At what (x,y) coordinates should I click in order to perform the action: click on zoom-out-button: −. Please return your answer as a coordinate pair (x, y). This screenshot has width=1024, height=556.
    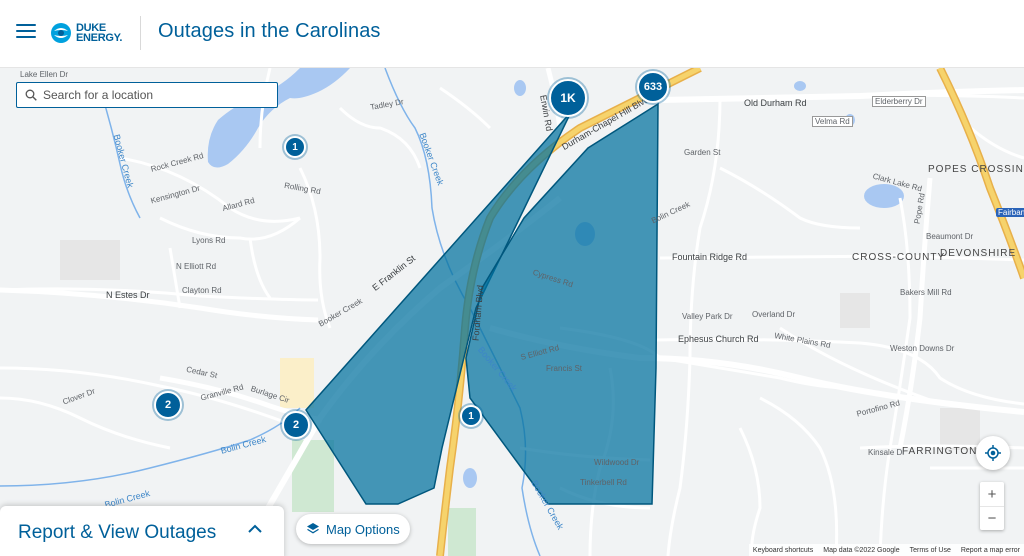
    Looking at the image, I should click on (992, 518).